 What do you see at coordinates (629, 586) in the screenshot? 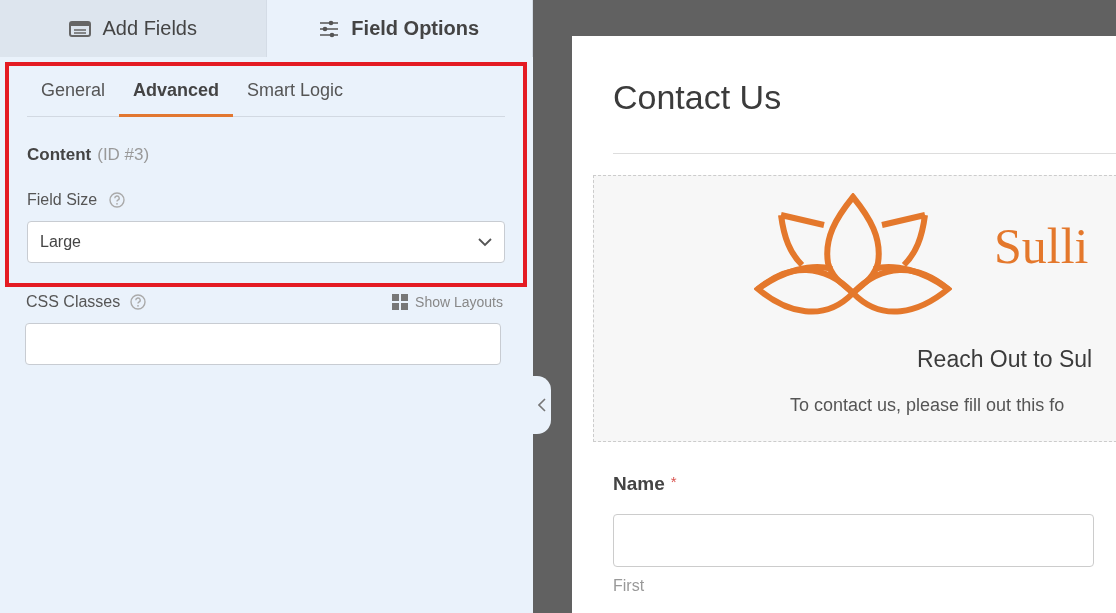
I see `sublabel: First` at bounding box center [629, 586].